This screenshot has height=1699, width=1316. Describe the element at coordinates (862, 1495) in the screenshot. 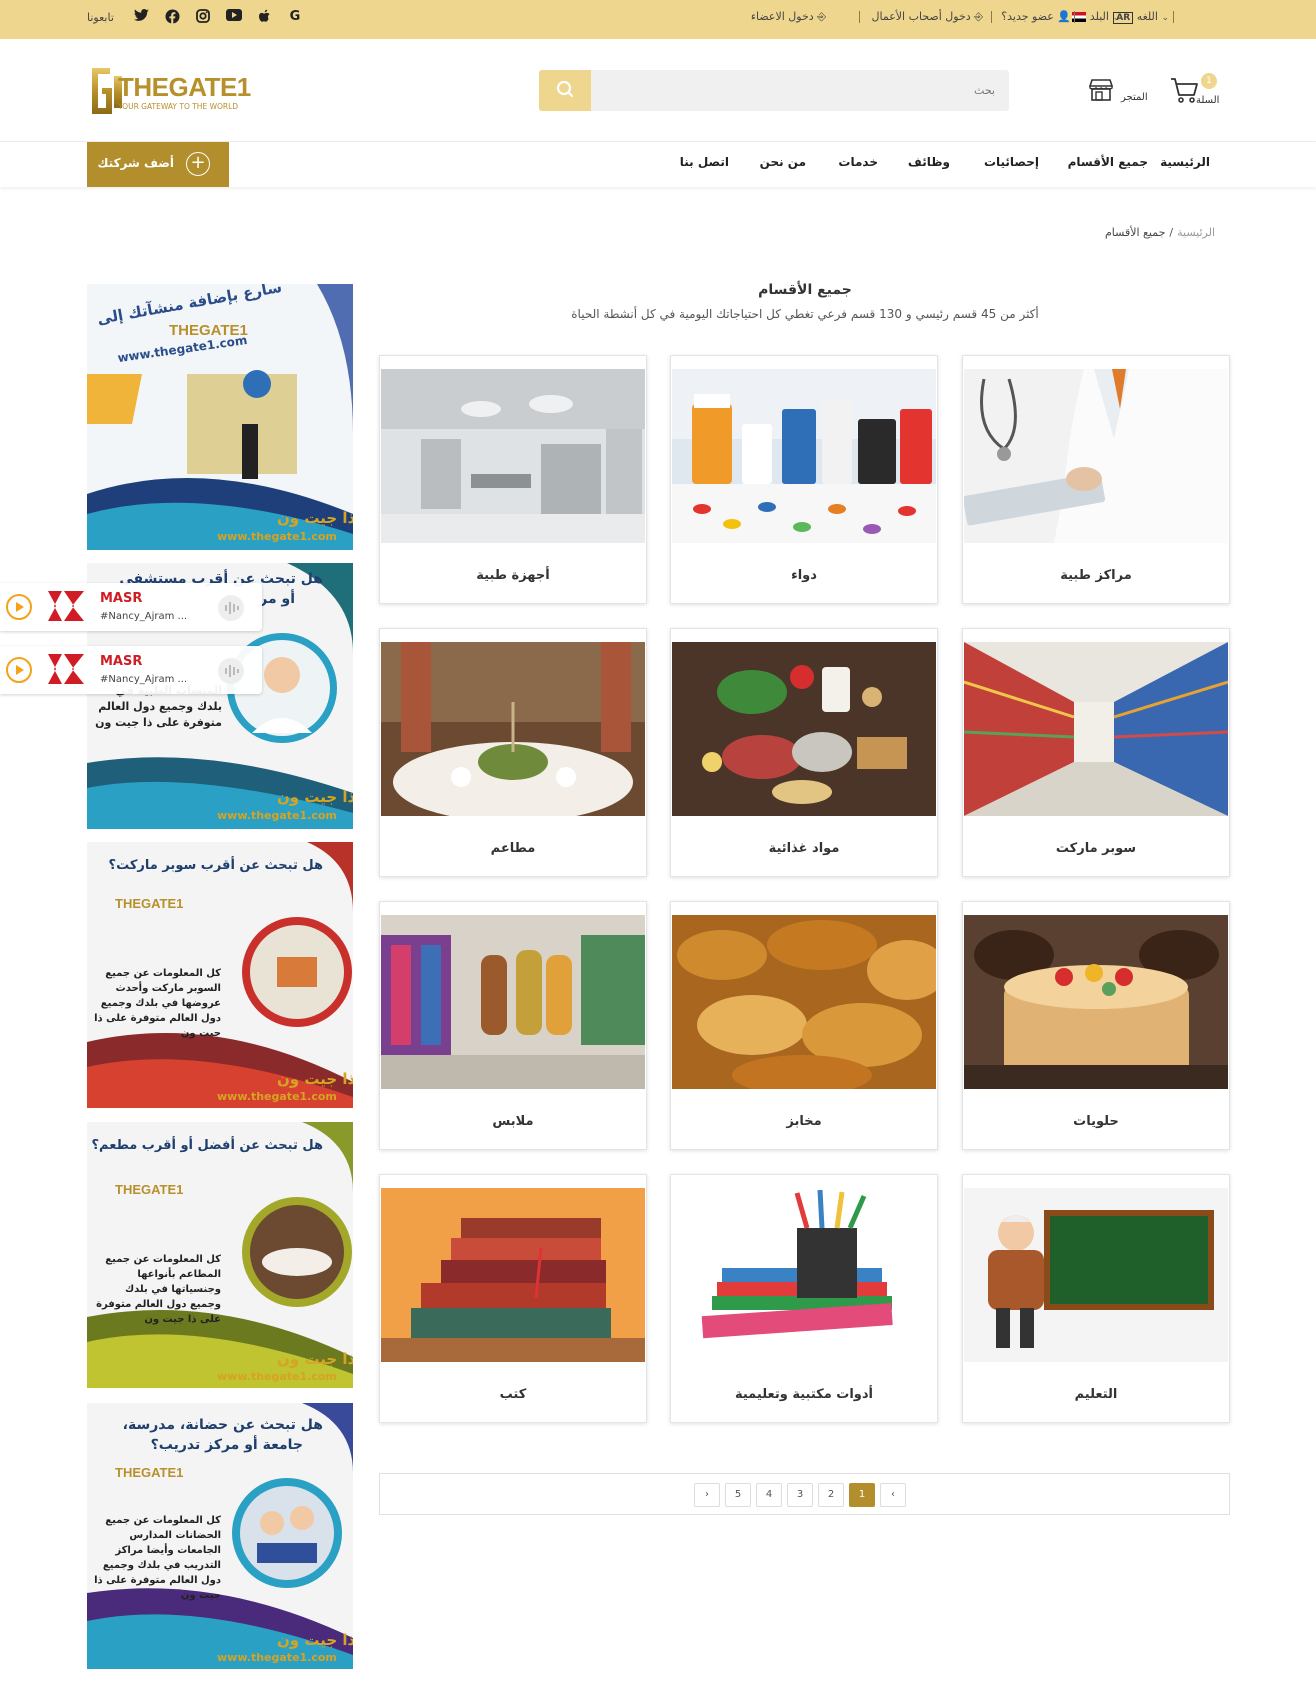

I see `pagination-page-1: 1` at that location.